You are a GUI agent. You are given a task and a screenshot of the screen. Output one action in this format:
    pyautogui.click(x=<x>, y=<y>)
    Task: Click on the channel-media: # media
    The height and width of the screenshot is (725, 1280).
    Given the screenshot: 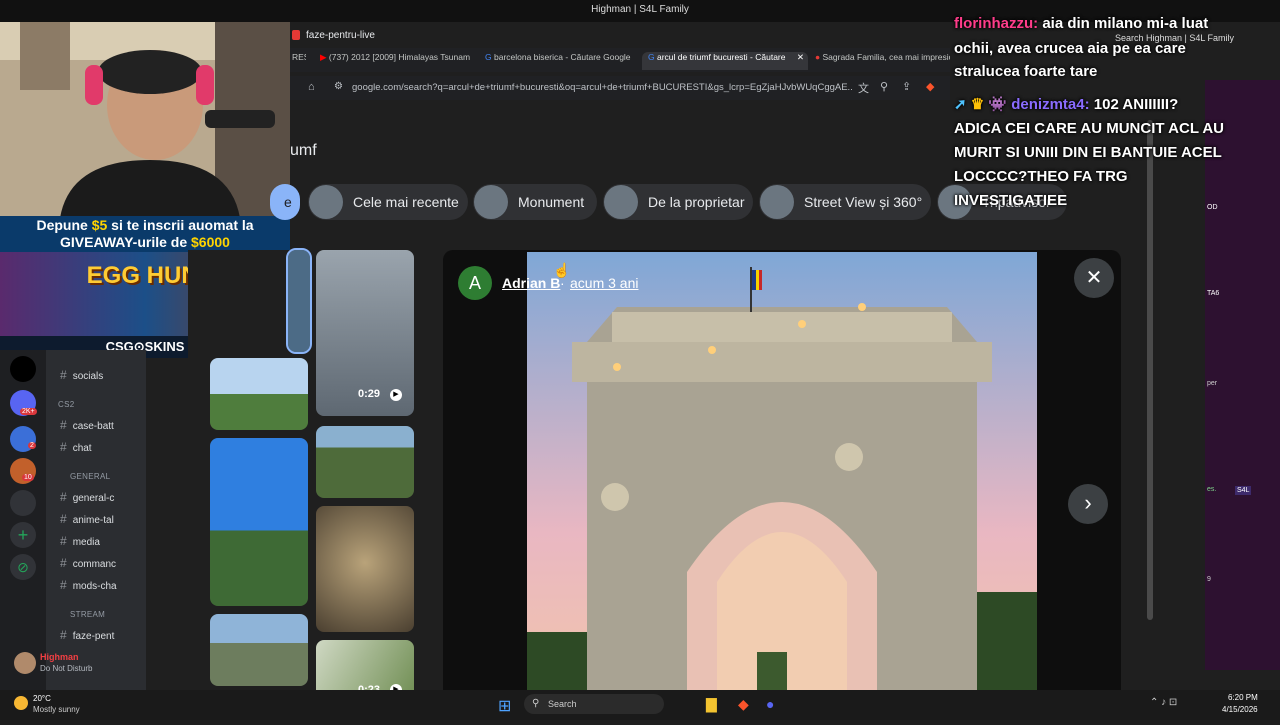 What is the action you would take?
    pyautogui.click(x=80, y=541)
    